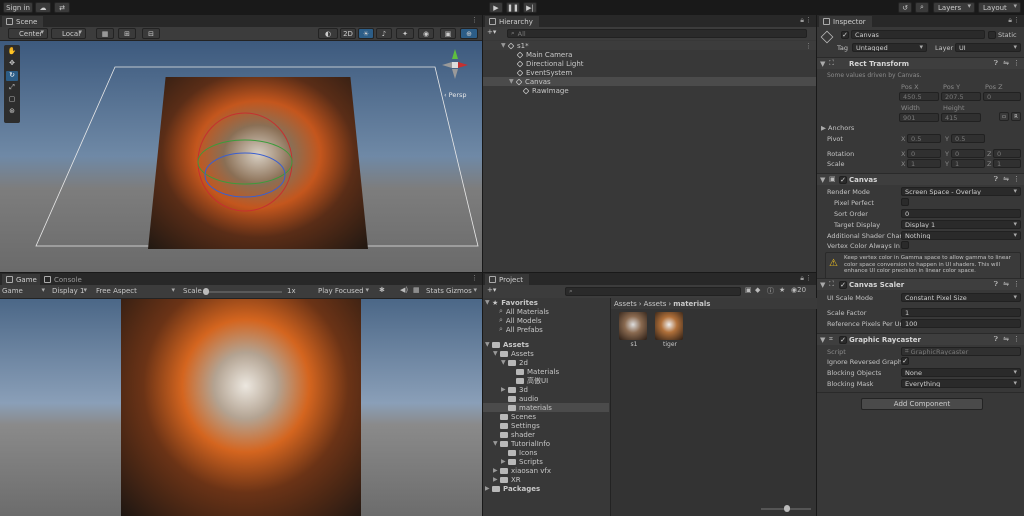 This screenshot has height=516, width=1024. What do you see at coordinates (920, 339) in the screenshot?
I see `graphic-raycaster-header: ▼ ⌗ ✓ Graphic Raycaster ❓︎ ⇋ ⋮` at bounding box center [920, 339].